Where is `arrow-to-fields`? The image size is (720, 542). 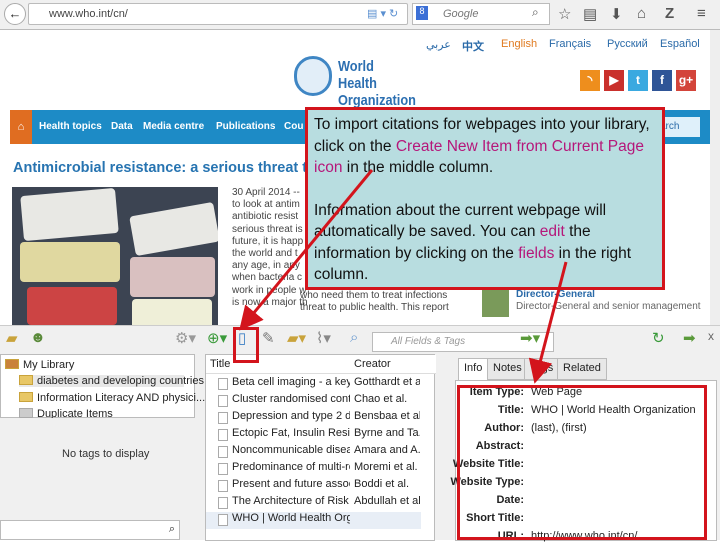 arrow-to-fields is located at coordinates (548, 322).